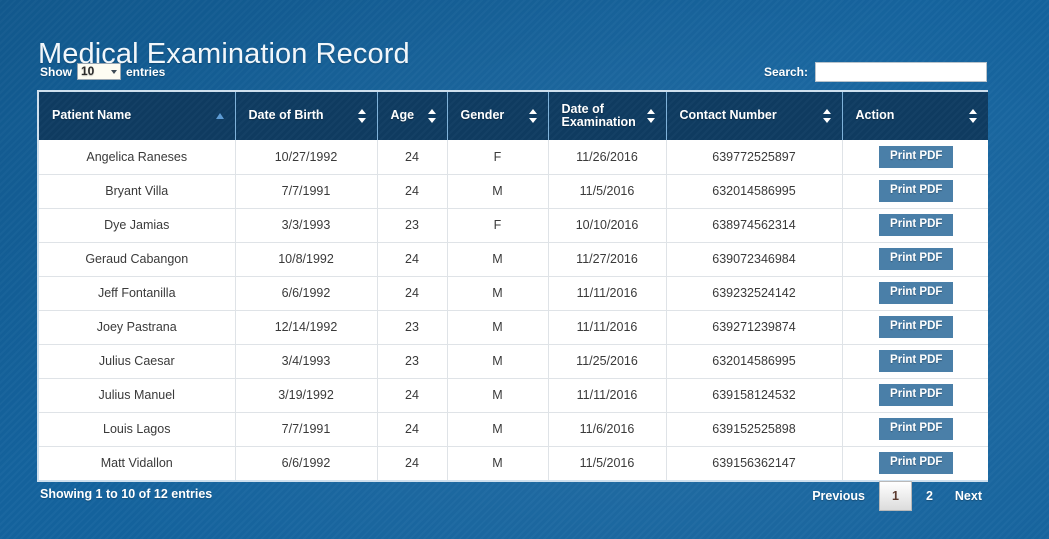 The height and width of the screenshot is (539, 1049). I want to click on column-header-age: Age, so click(412, 116).